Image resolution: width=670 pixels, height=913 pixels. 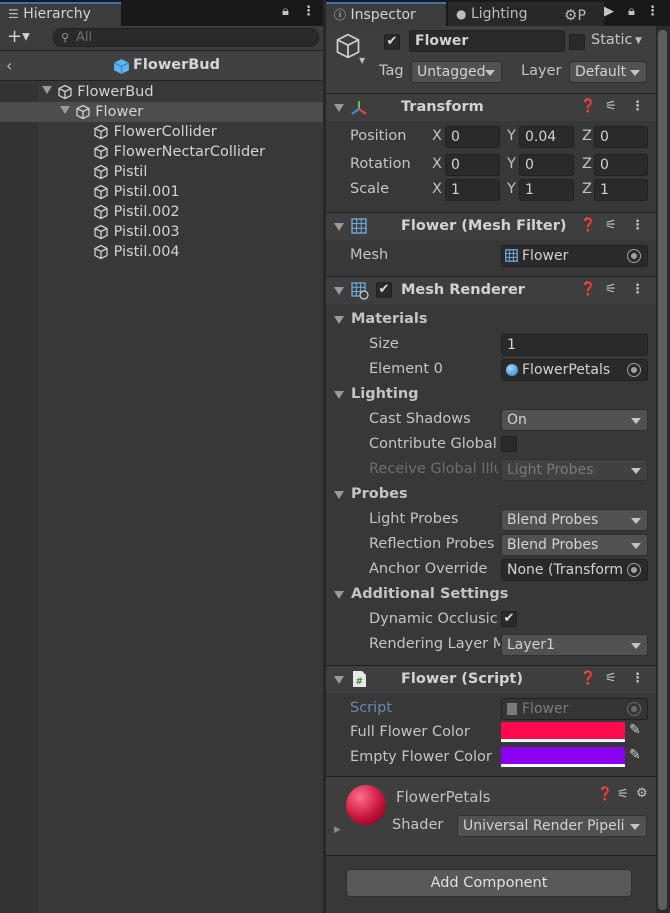 I want to click on rotation-x-field: 0, so click(x=472, y=165).